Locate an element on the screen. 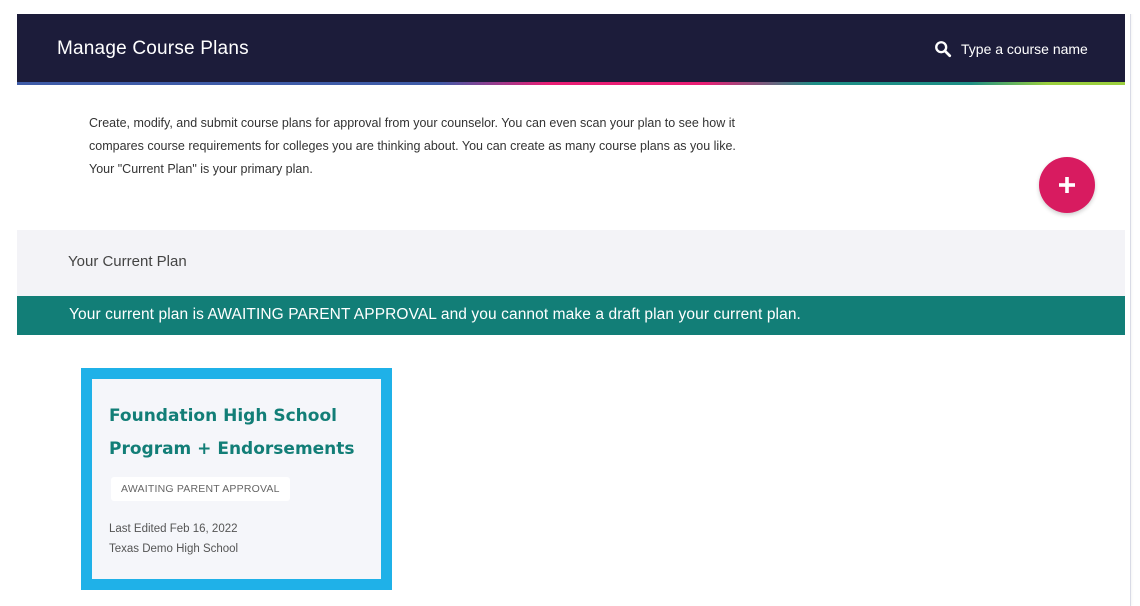  page-header: Manage Course Plans is located at coordinates (571, 49).